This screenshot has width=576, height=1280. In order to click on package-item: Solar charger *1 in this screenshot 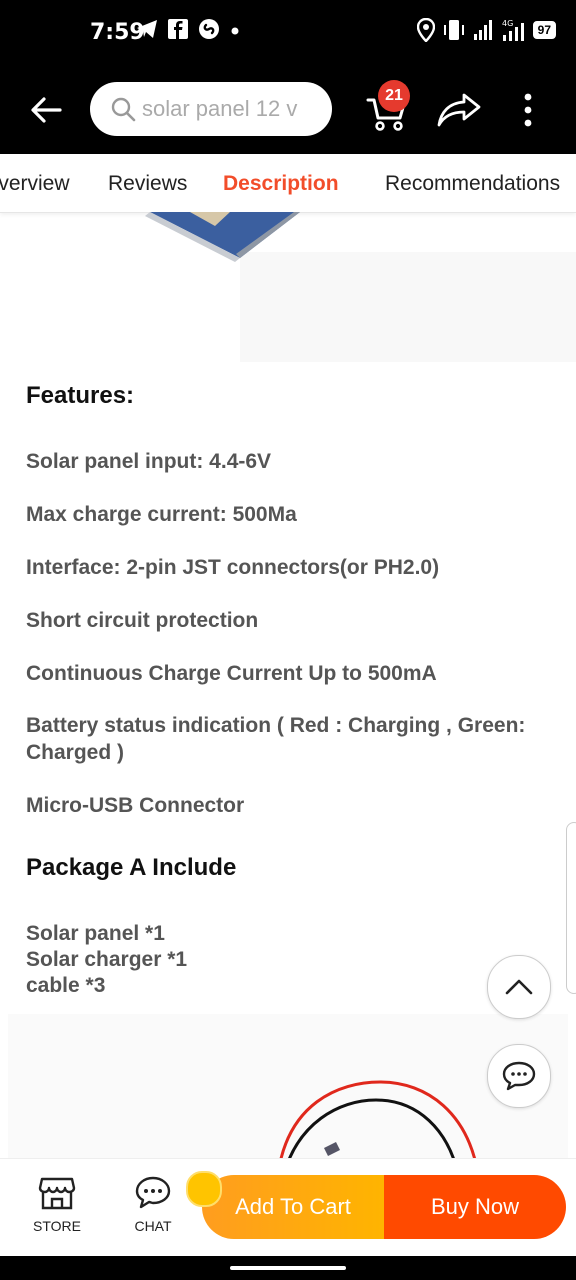, I will do `click(107, 959)`.